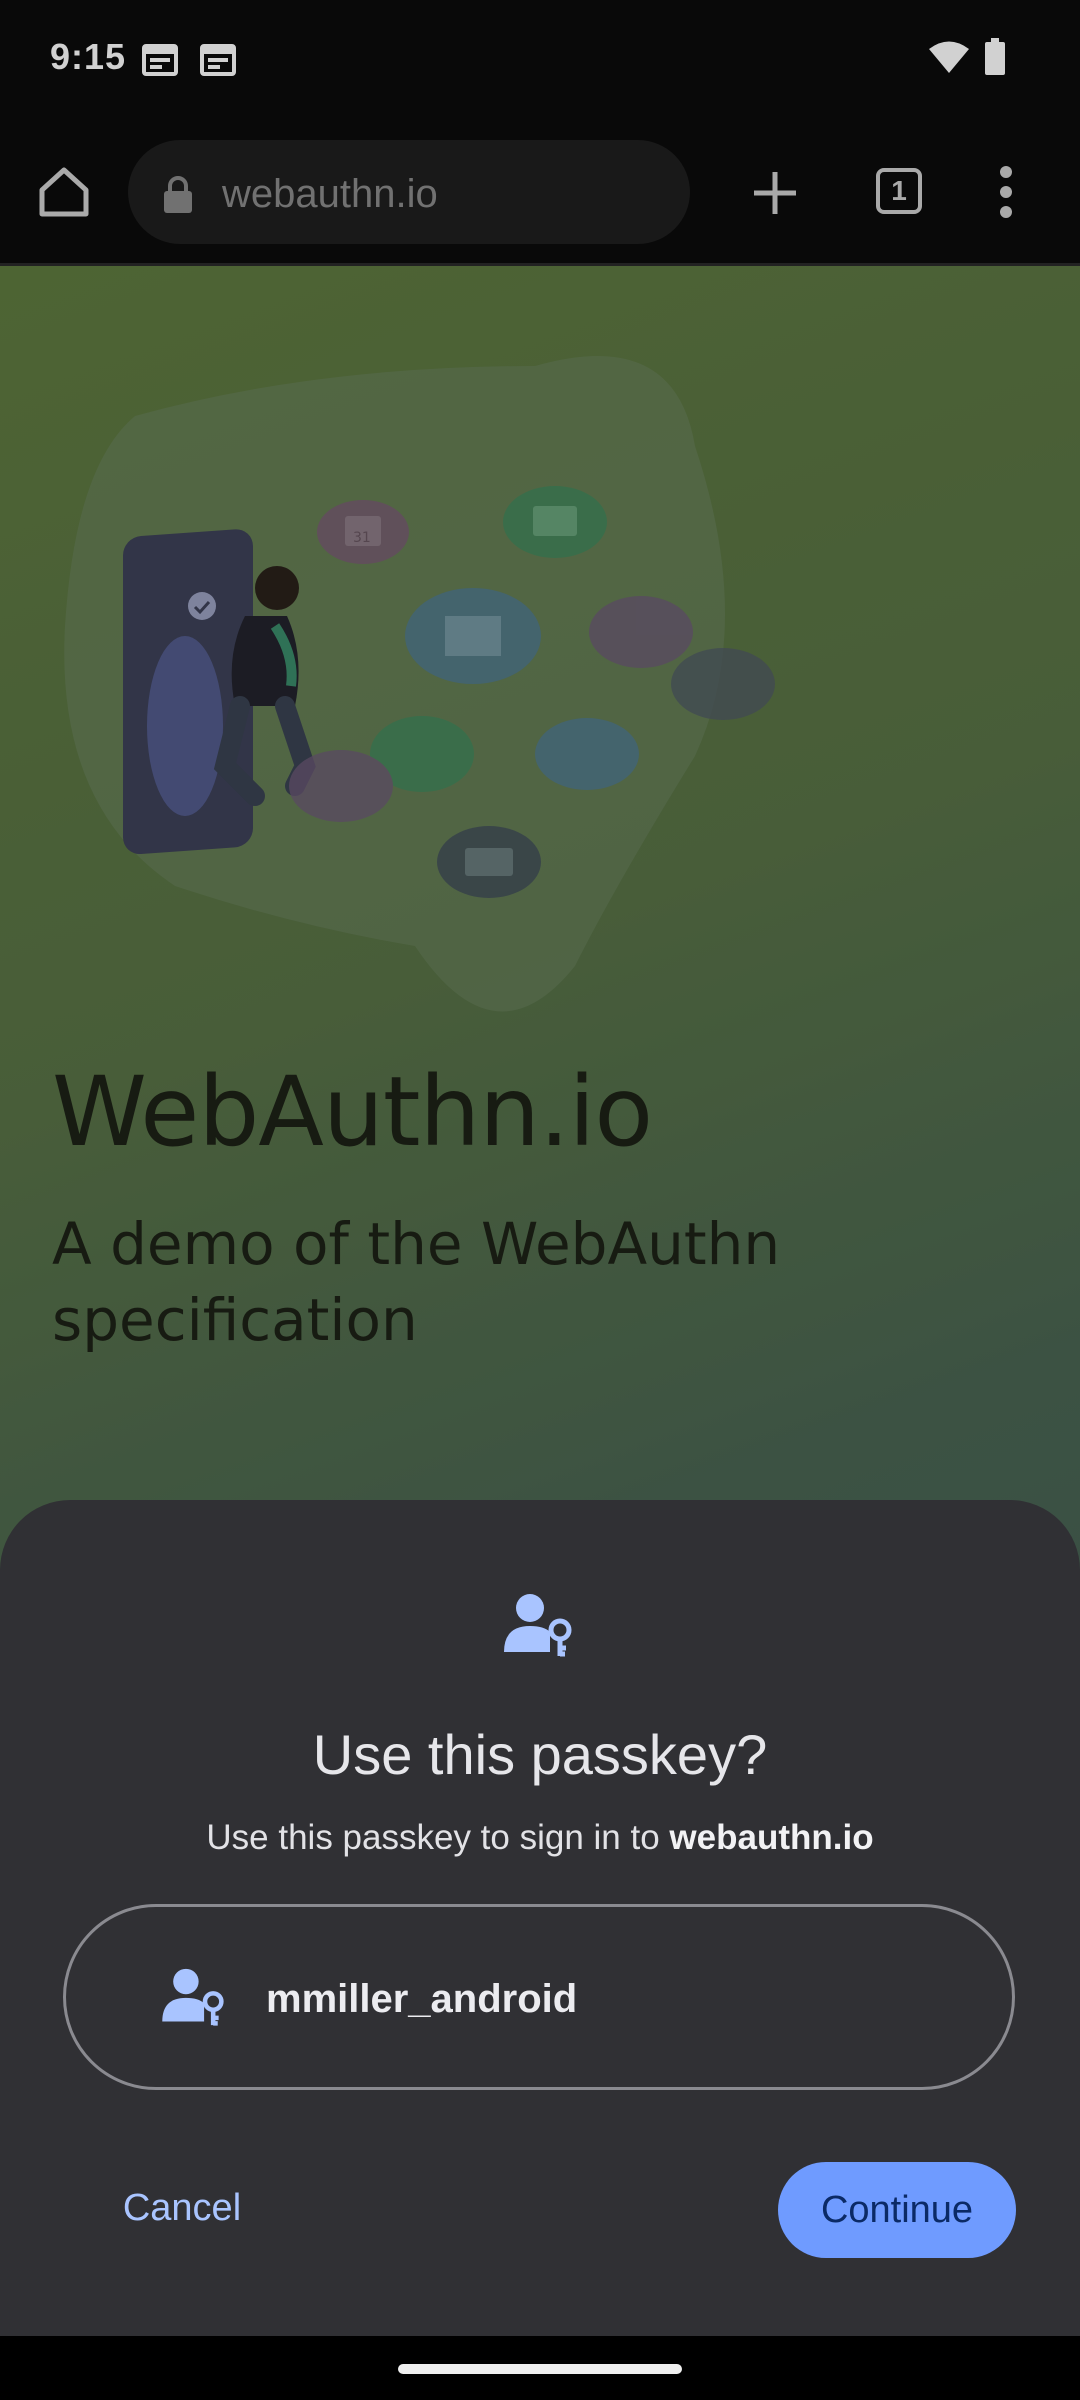 The width and height of the screenshot is (1080, 2400). I want to click on sheet-subtitle-text: Use this passkey to sign in to, so click(433, 1837).